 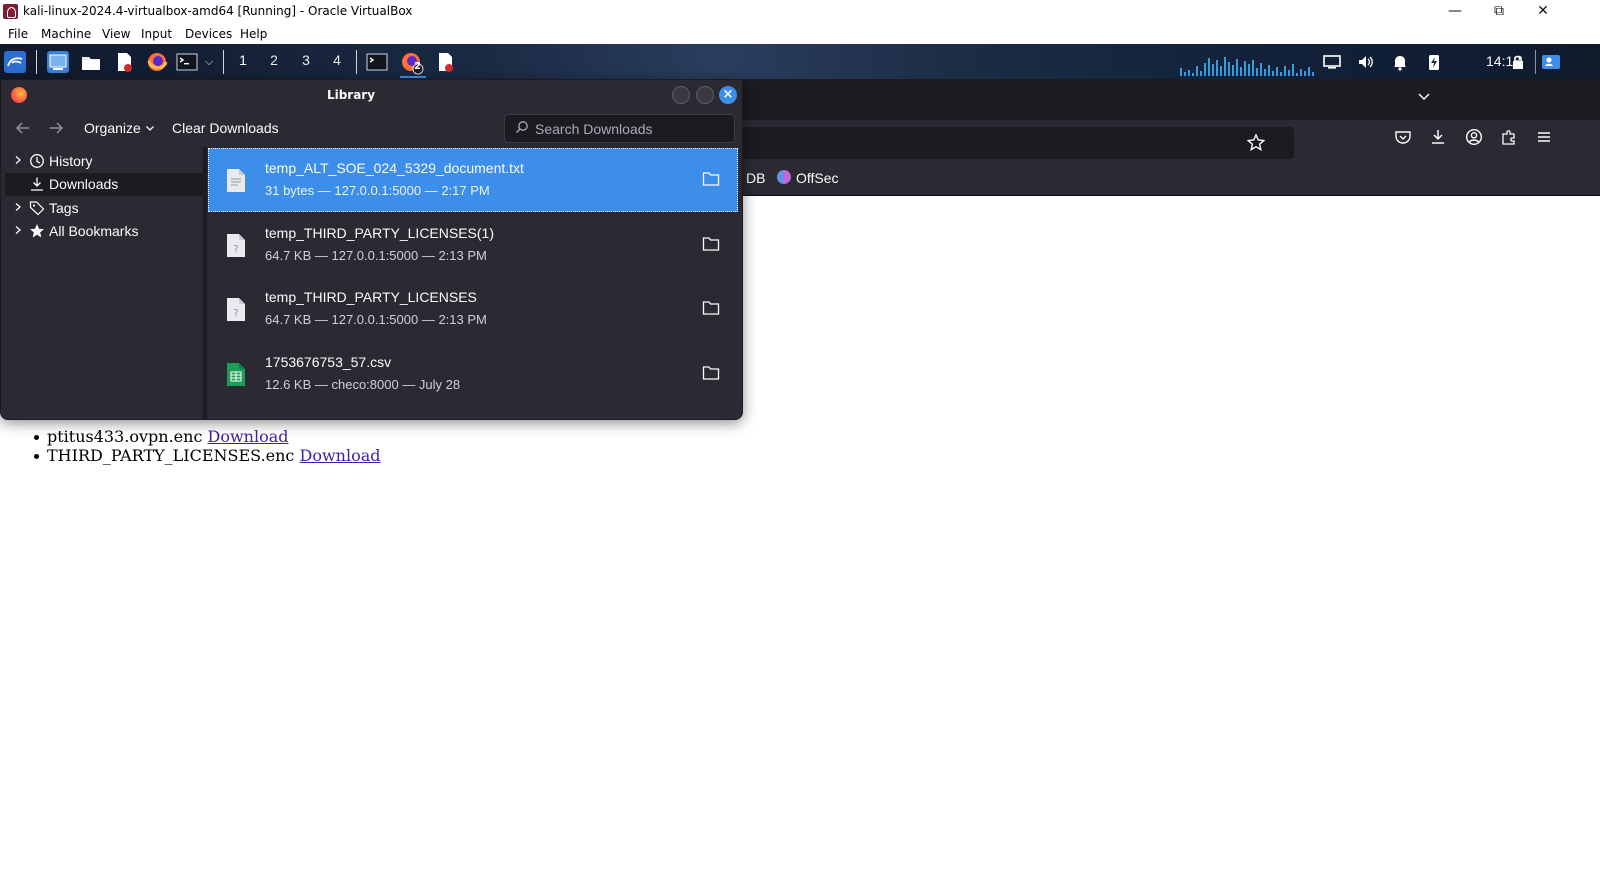 What do you see at coordinates (705, 95) in the screenshot?
I see `maximize-circle-button` at bounding box center [705, 95].